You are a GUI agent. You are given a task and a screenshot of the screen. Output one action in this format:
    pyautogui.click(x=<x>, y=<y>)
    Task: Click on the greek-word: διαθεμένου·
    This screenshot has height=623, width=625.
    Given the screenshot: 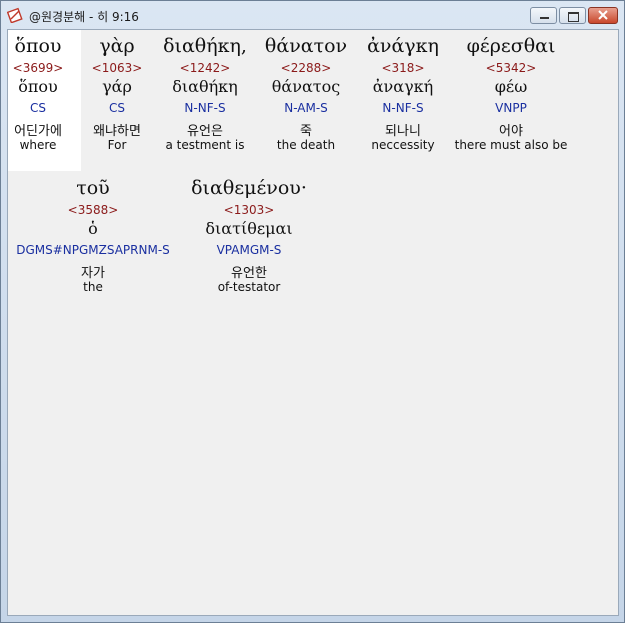 What is the action you would take?
    pyautogui.click(x=249, y=188)
    